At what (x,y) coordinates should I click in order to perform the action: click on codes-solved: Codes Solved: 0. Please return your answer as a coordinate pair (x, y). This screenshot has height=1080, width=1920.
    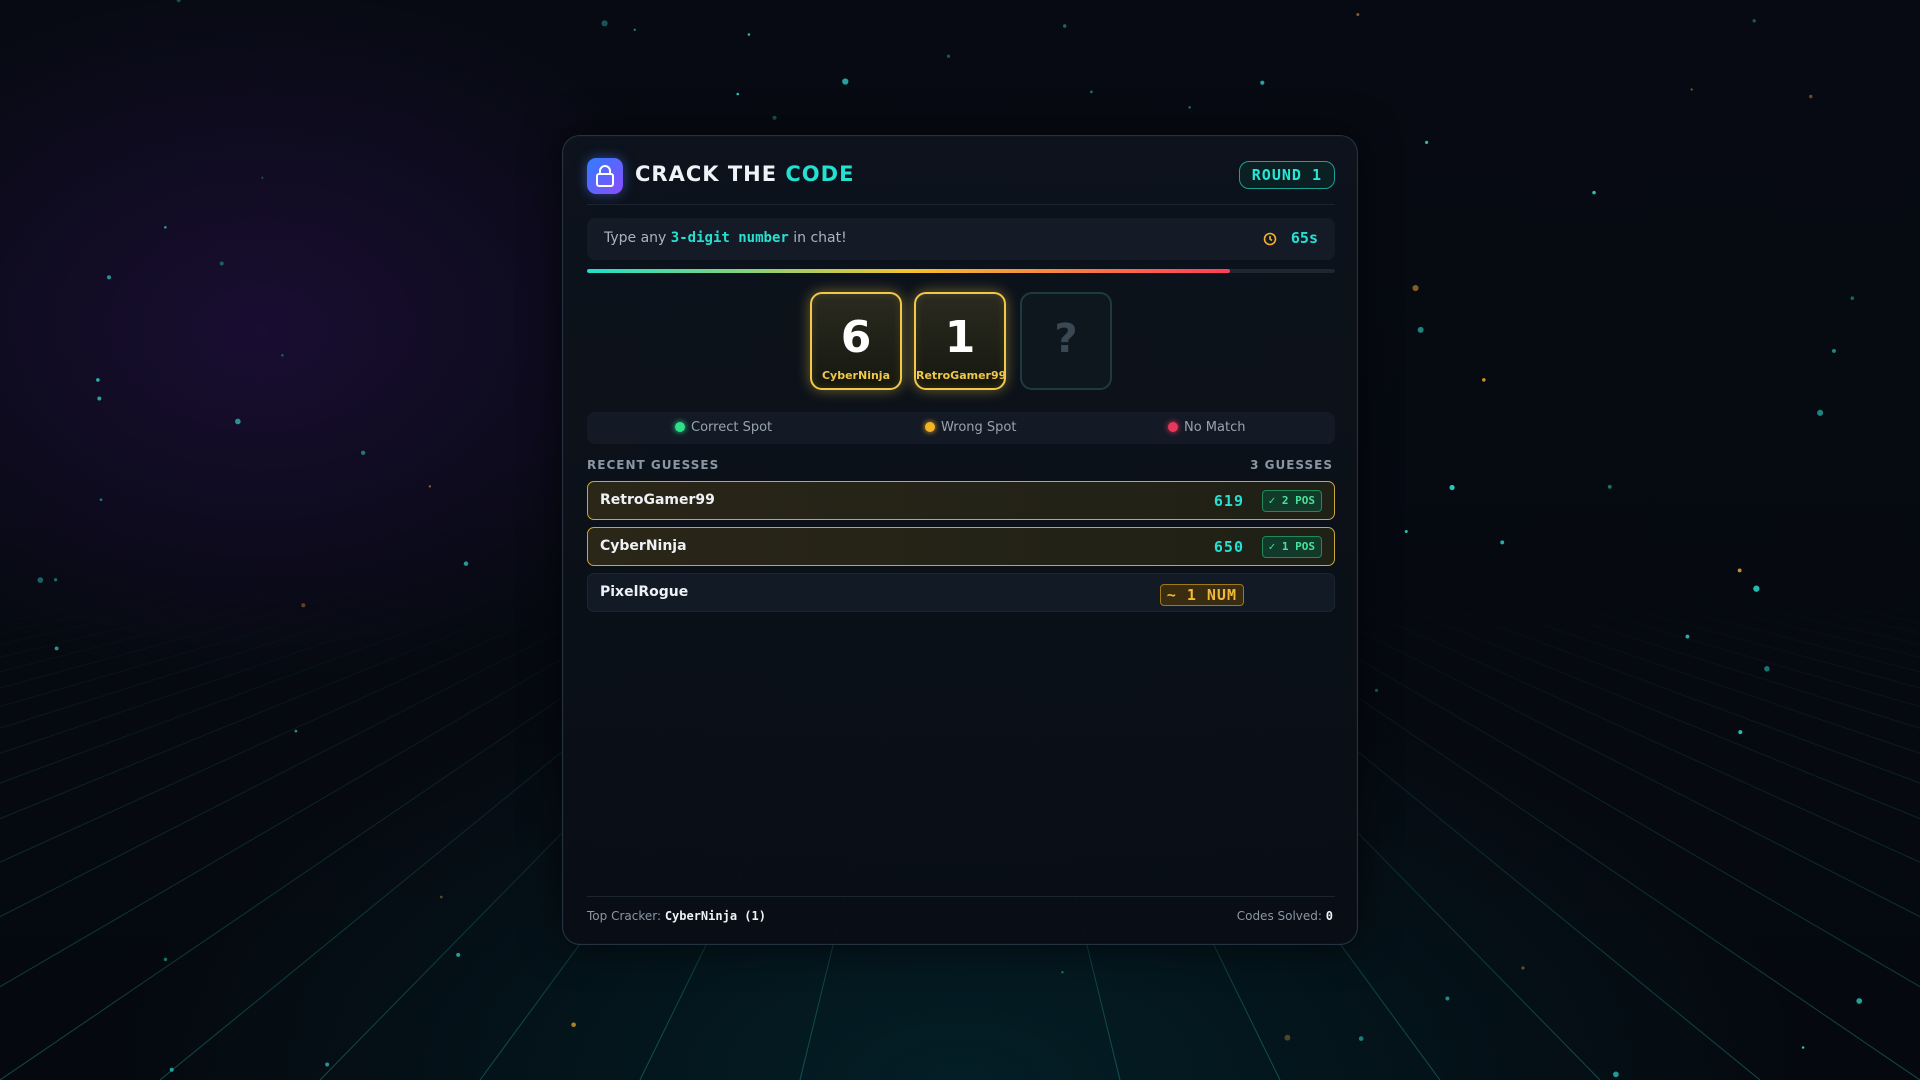
    Looking at the image, I should click on (1285, 916).